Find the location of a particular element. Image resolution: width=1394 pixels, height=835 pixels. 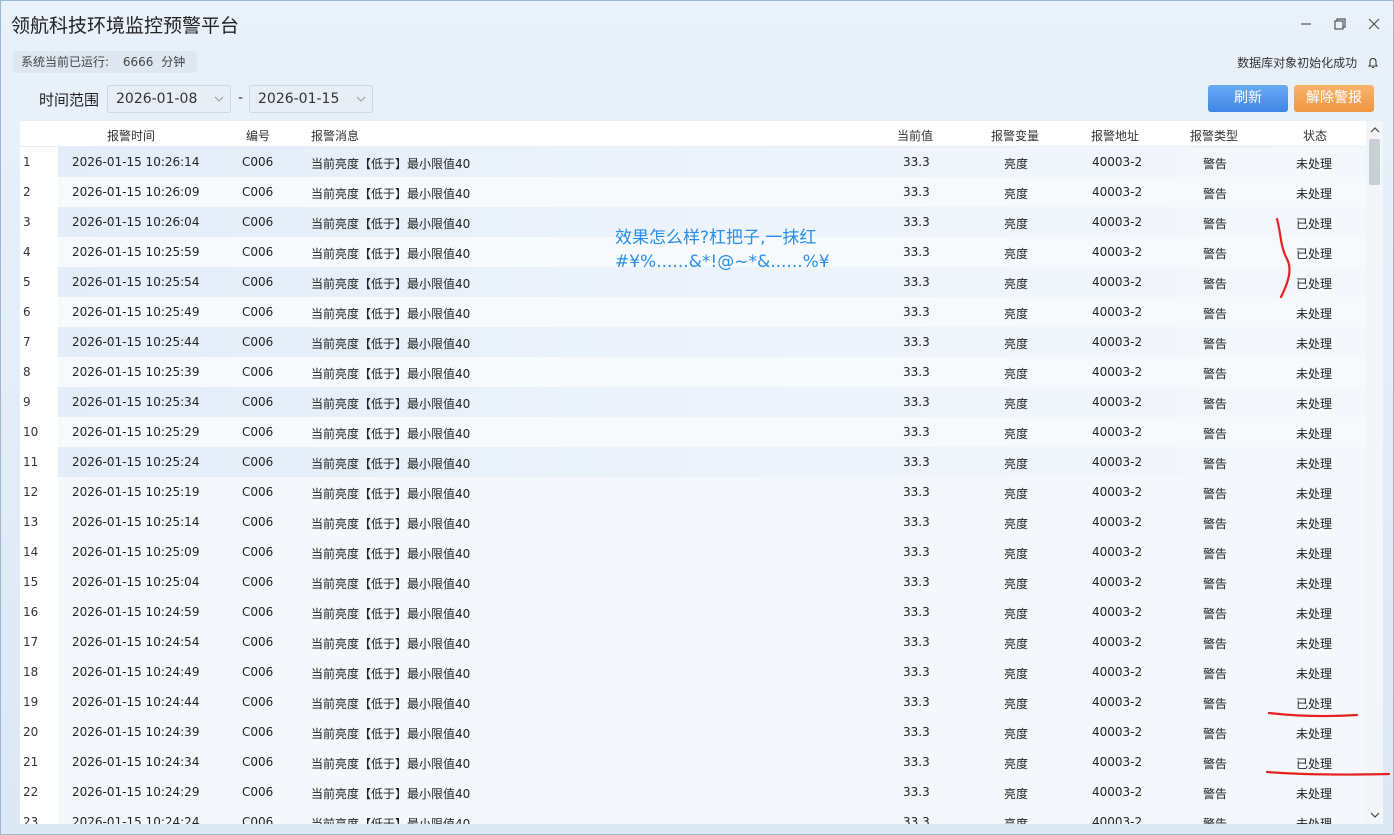

row-index: 19 is located at coordinates (31, 702).